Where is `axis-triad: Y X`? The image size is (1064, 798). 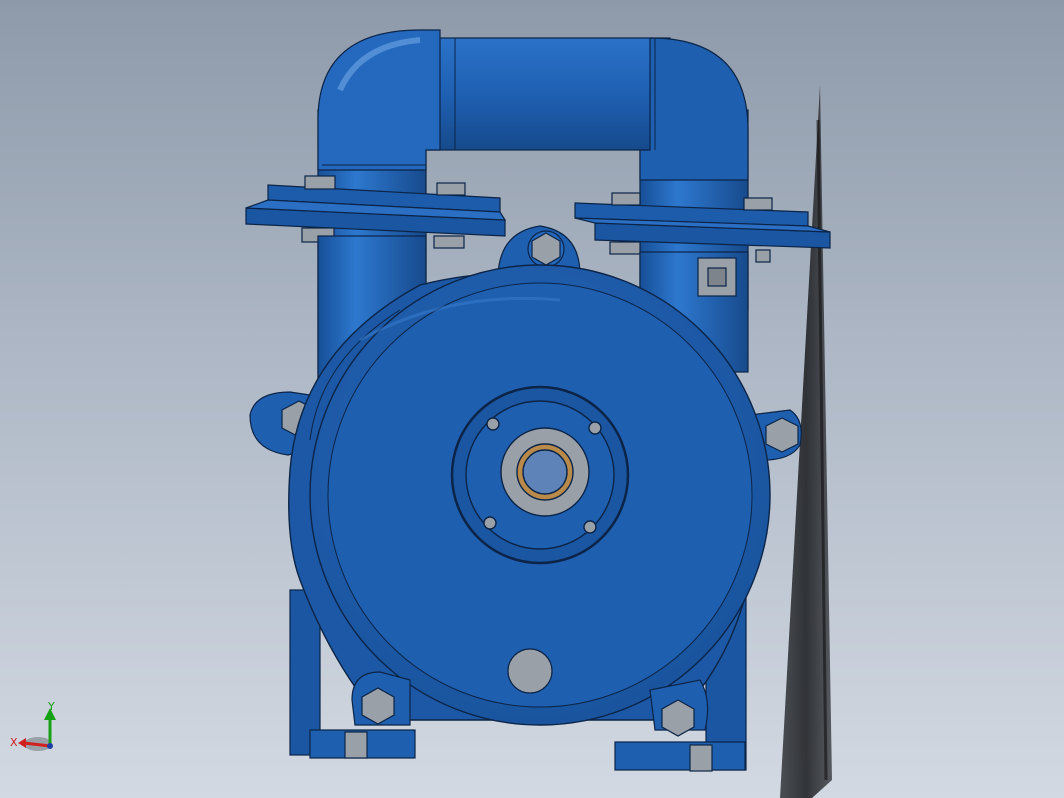
axis-triad: Y X is located at coordinates (33, 725).